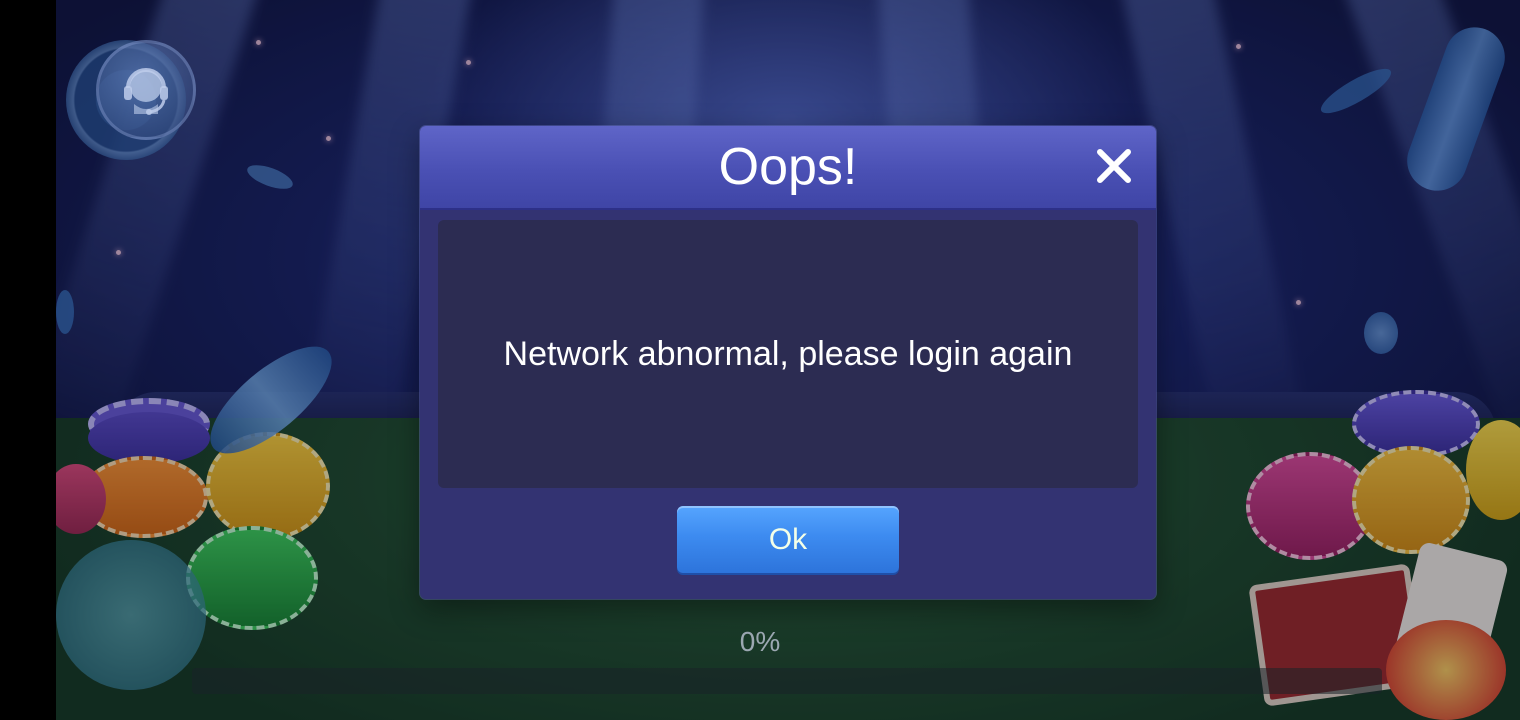 The height and width of the screenshot is (720, 1520). Describe the element at coordinates (760, 641) in the screenshot. I see `loading-progress-text: 0%` at that location.